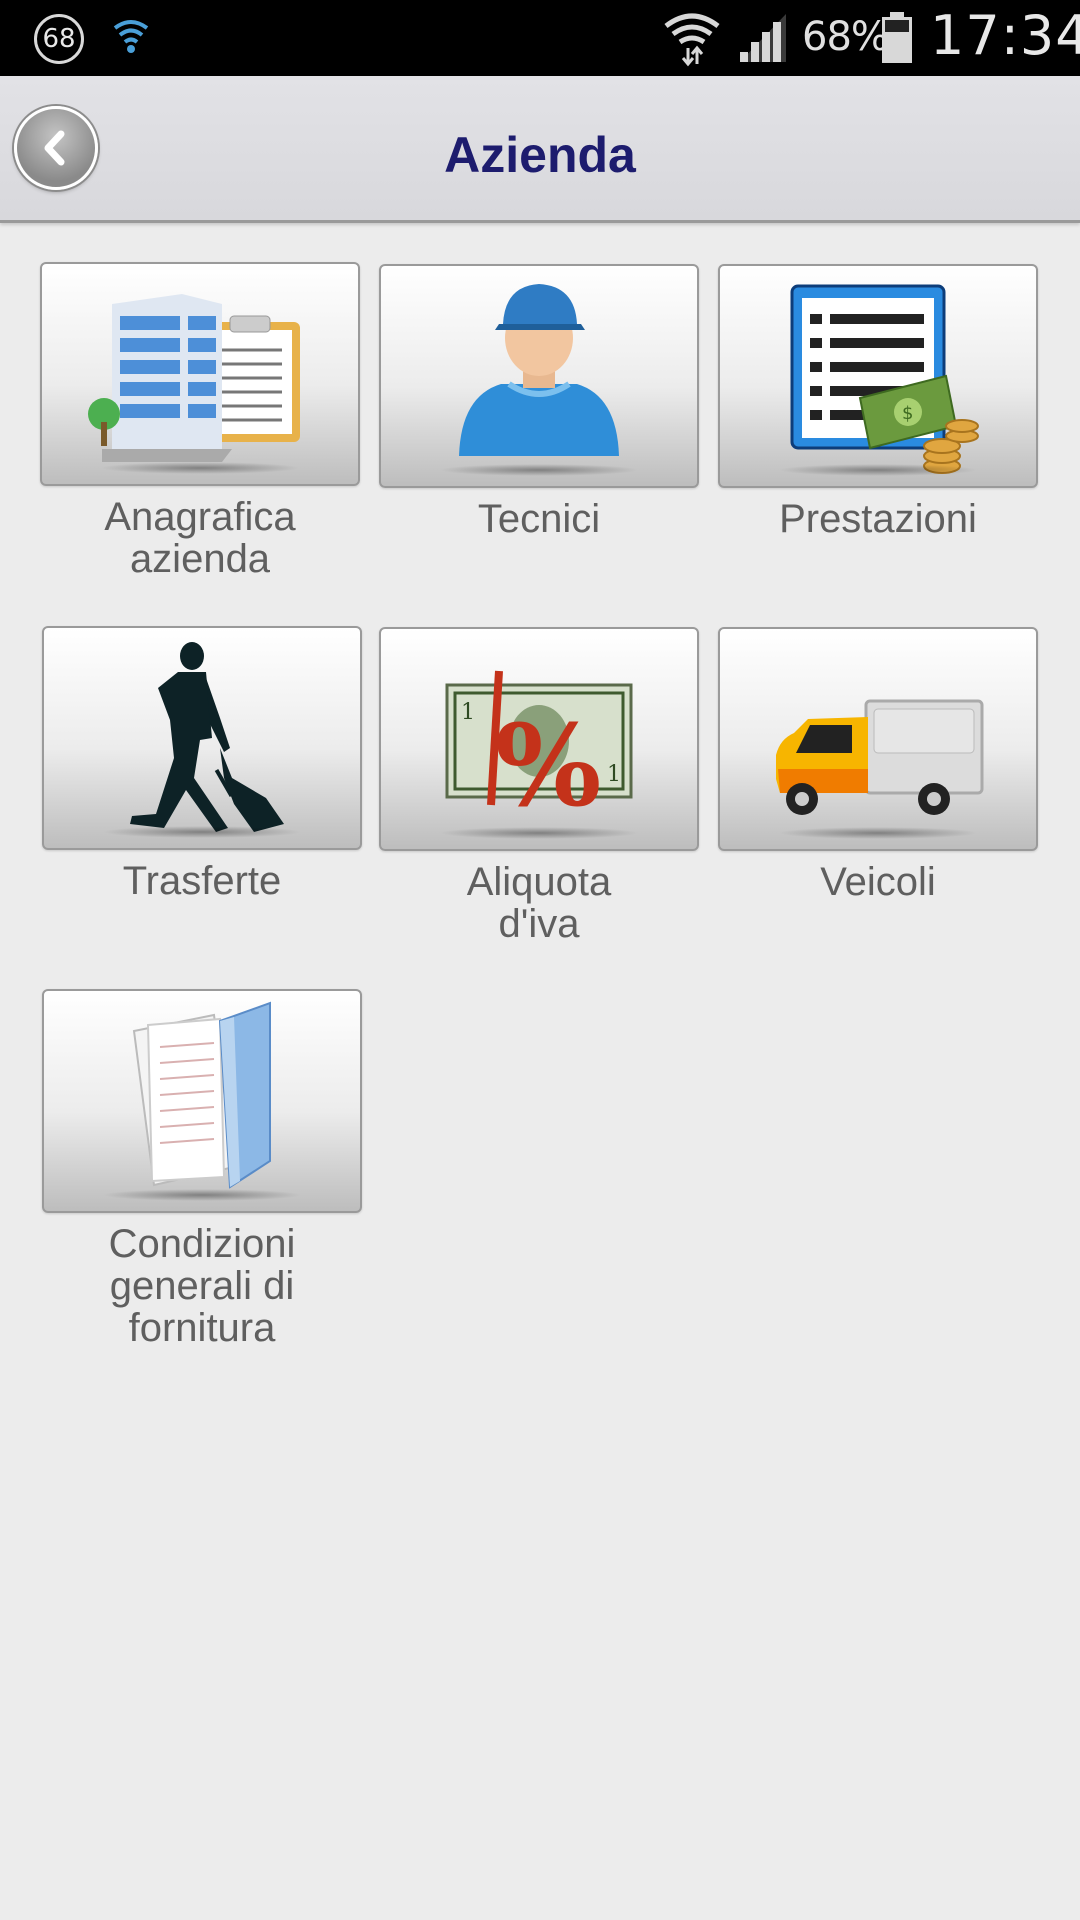 The width and height of the screenshot is (1080, 1920). Describe the element at coordinates (884, 379) in the screenshot. I see `price-list-money-icon: $` at that location.